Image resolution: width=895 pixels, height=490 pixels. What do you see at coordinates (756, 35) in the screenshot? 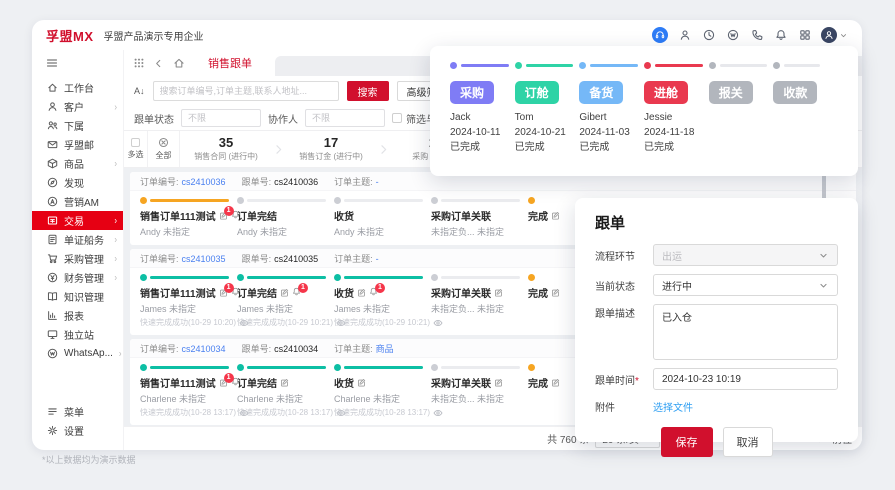
I see `phone-icon` at bounding box center [756, 35].